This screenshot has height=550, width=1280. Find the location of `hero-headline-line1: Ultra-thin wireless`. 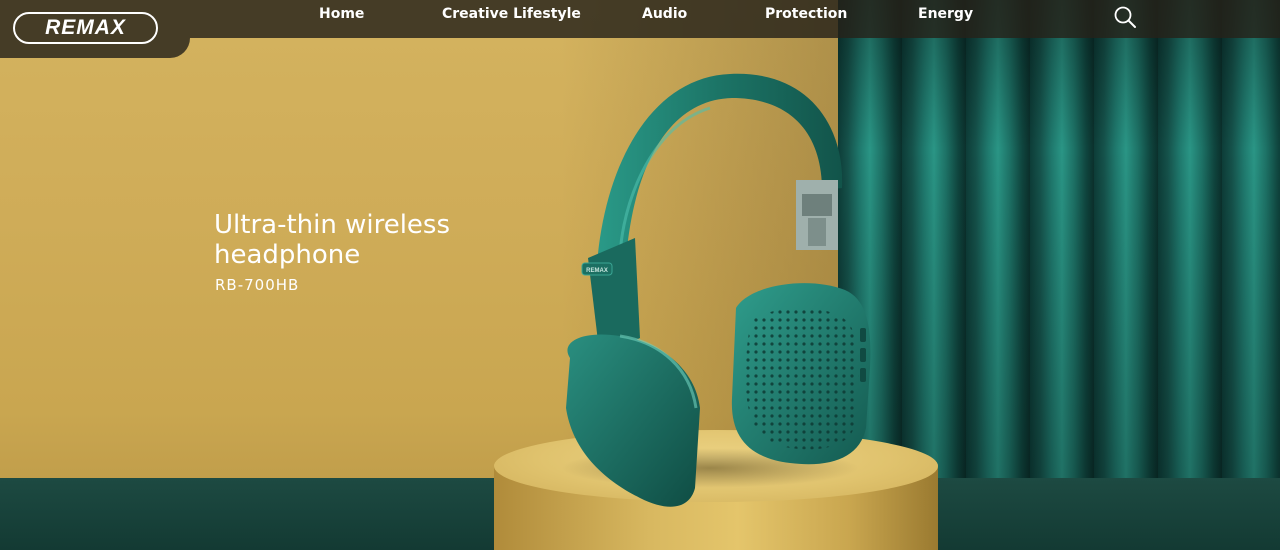

hero-headline-line1: Ultra-thin wireless is located at coordinates (332, 225).